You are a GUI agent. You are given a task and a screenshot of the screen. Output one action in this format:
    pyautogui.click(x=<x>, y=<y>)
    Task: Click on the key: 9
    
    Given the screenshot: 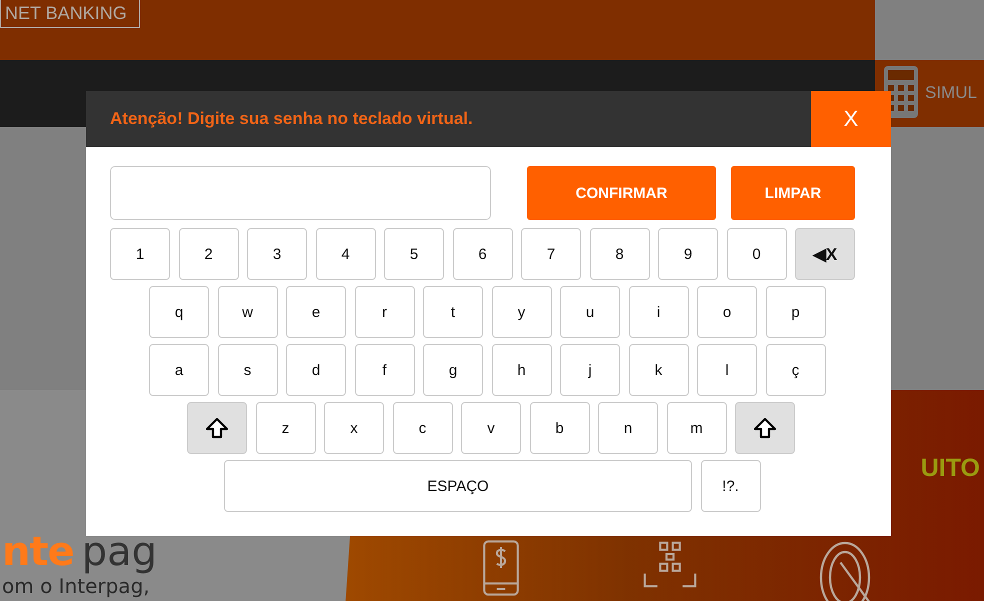 What is the action you would take?
    pyautogui.click(x=688, y=254)
    